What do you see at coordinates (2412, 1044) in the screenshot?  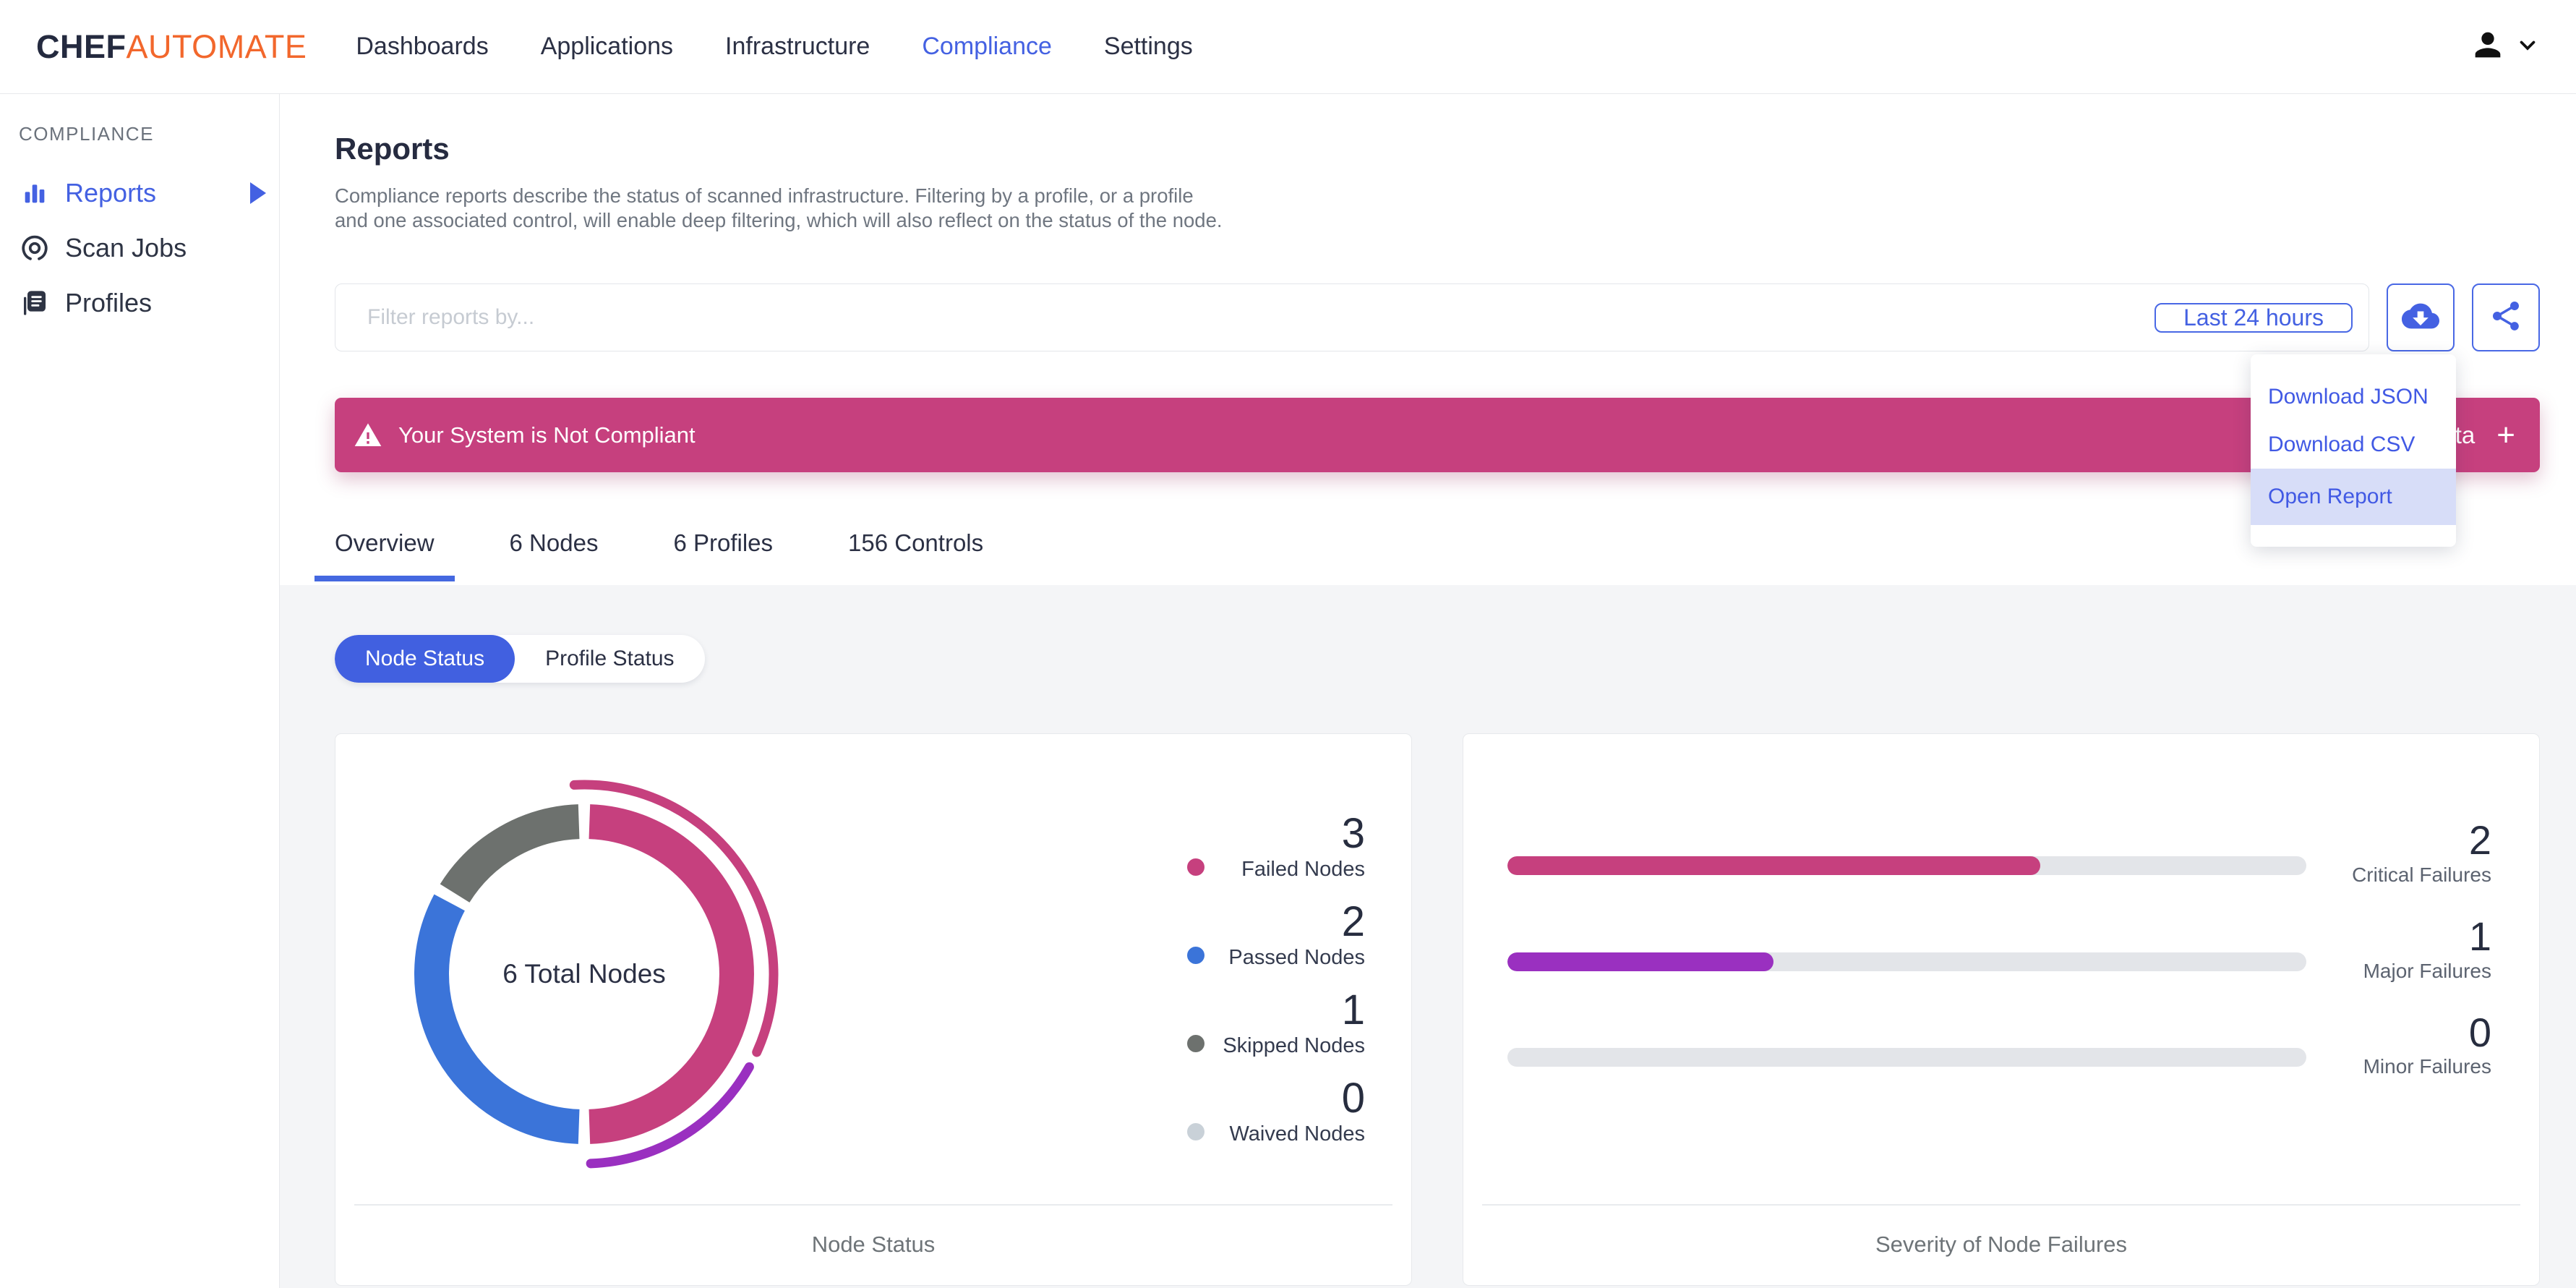 I see `severity-text: 0 Minor Failures` at bounding box center [2412, 1044].